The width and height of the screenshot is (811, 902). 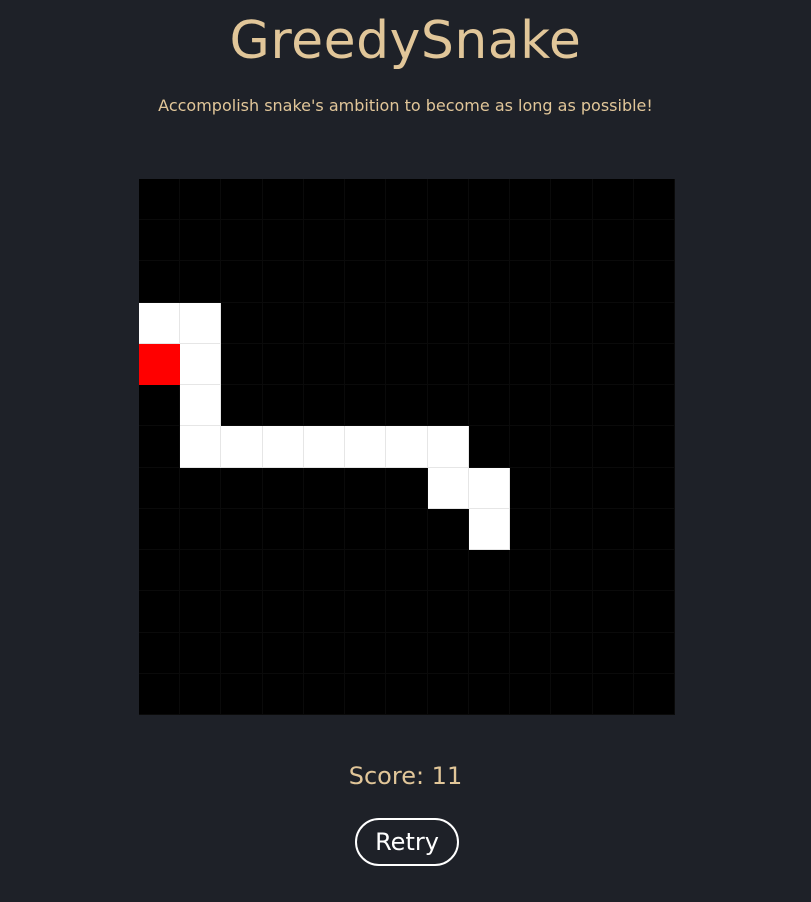 I want to click on retry-button: Retry, so click(x=407, y=842).